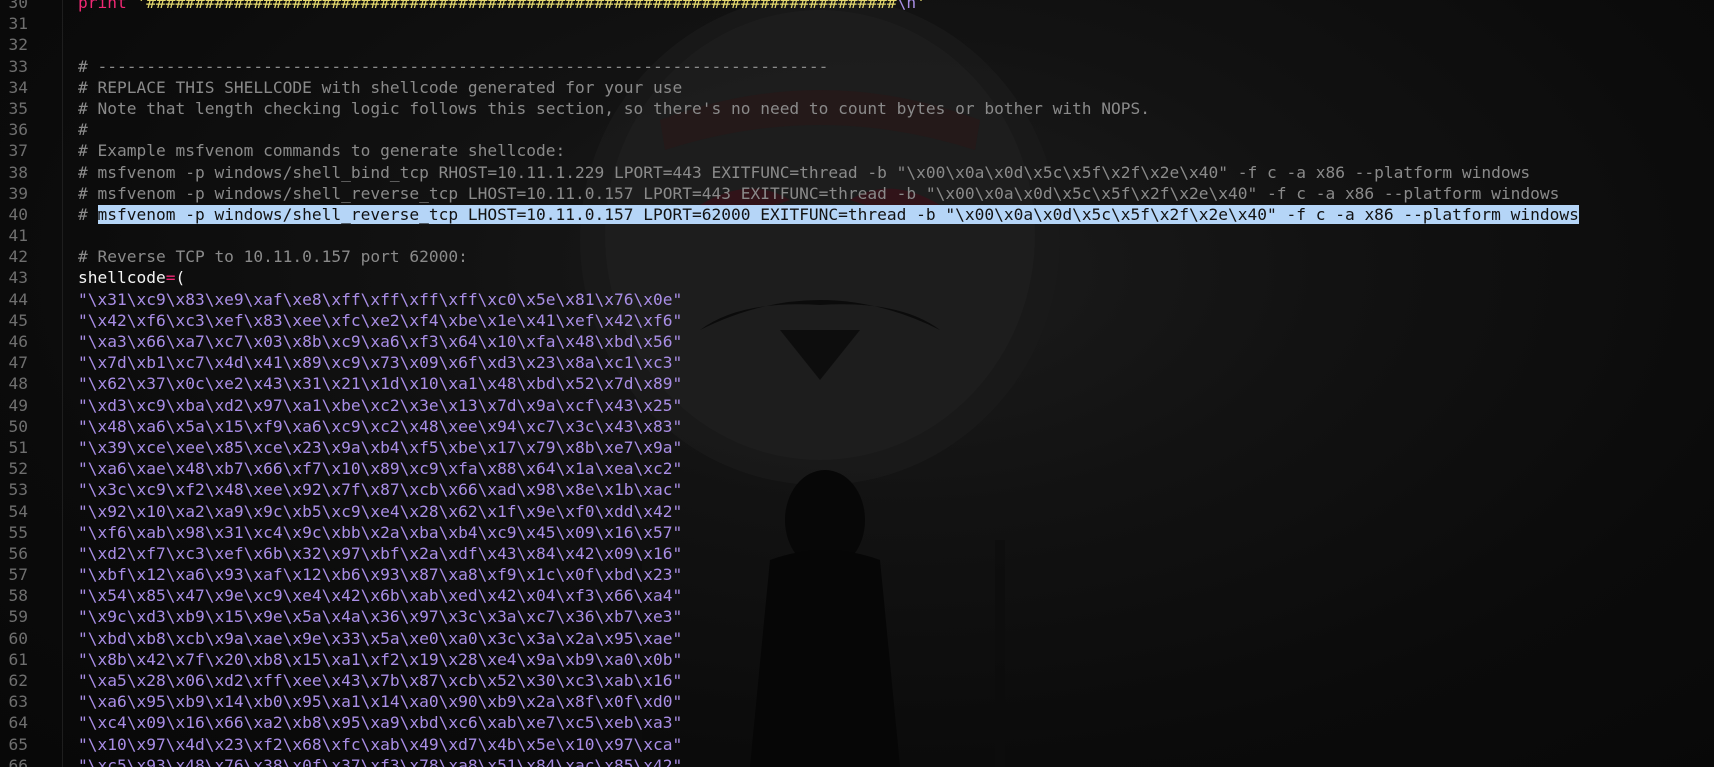 The image size is (1714, 767). What do you see at coordinates (18, 761) in the screenshot?
I see `line-number: 66` at bounding box center [18, 761].